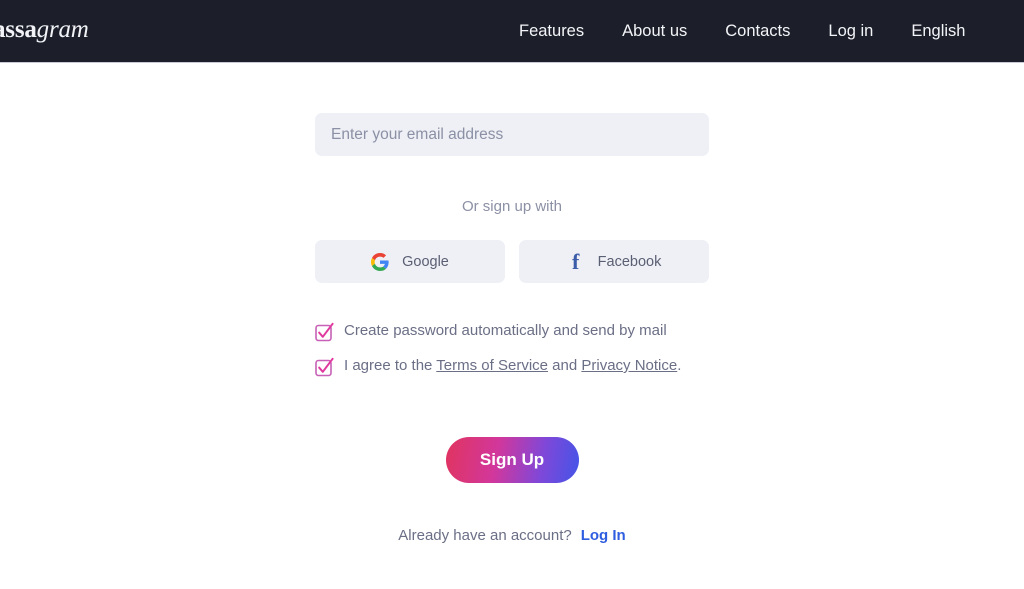 Image resolution: width=1024 pixels, height=589 pixels. What do you see at coordinates (850, 31) in the screenshot?
I see `nav-link-log-in: Log in` at bounding box center [850, 31].